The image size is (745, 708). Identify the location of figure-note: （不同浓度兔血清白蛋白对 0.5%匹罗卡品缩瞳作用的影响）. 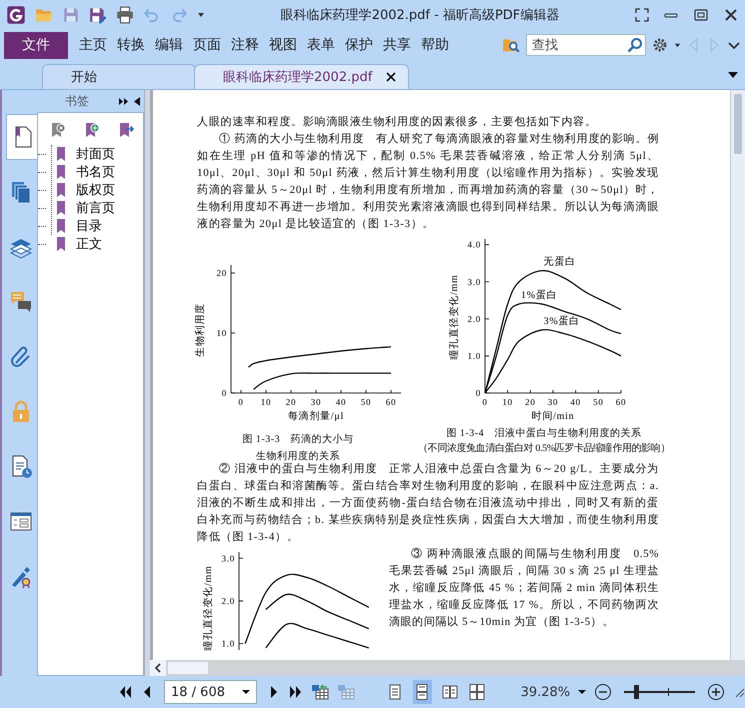
(544, 448).